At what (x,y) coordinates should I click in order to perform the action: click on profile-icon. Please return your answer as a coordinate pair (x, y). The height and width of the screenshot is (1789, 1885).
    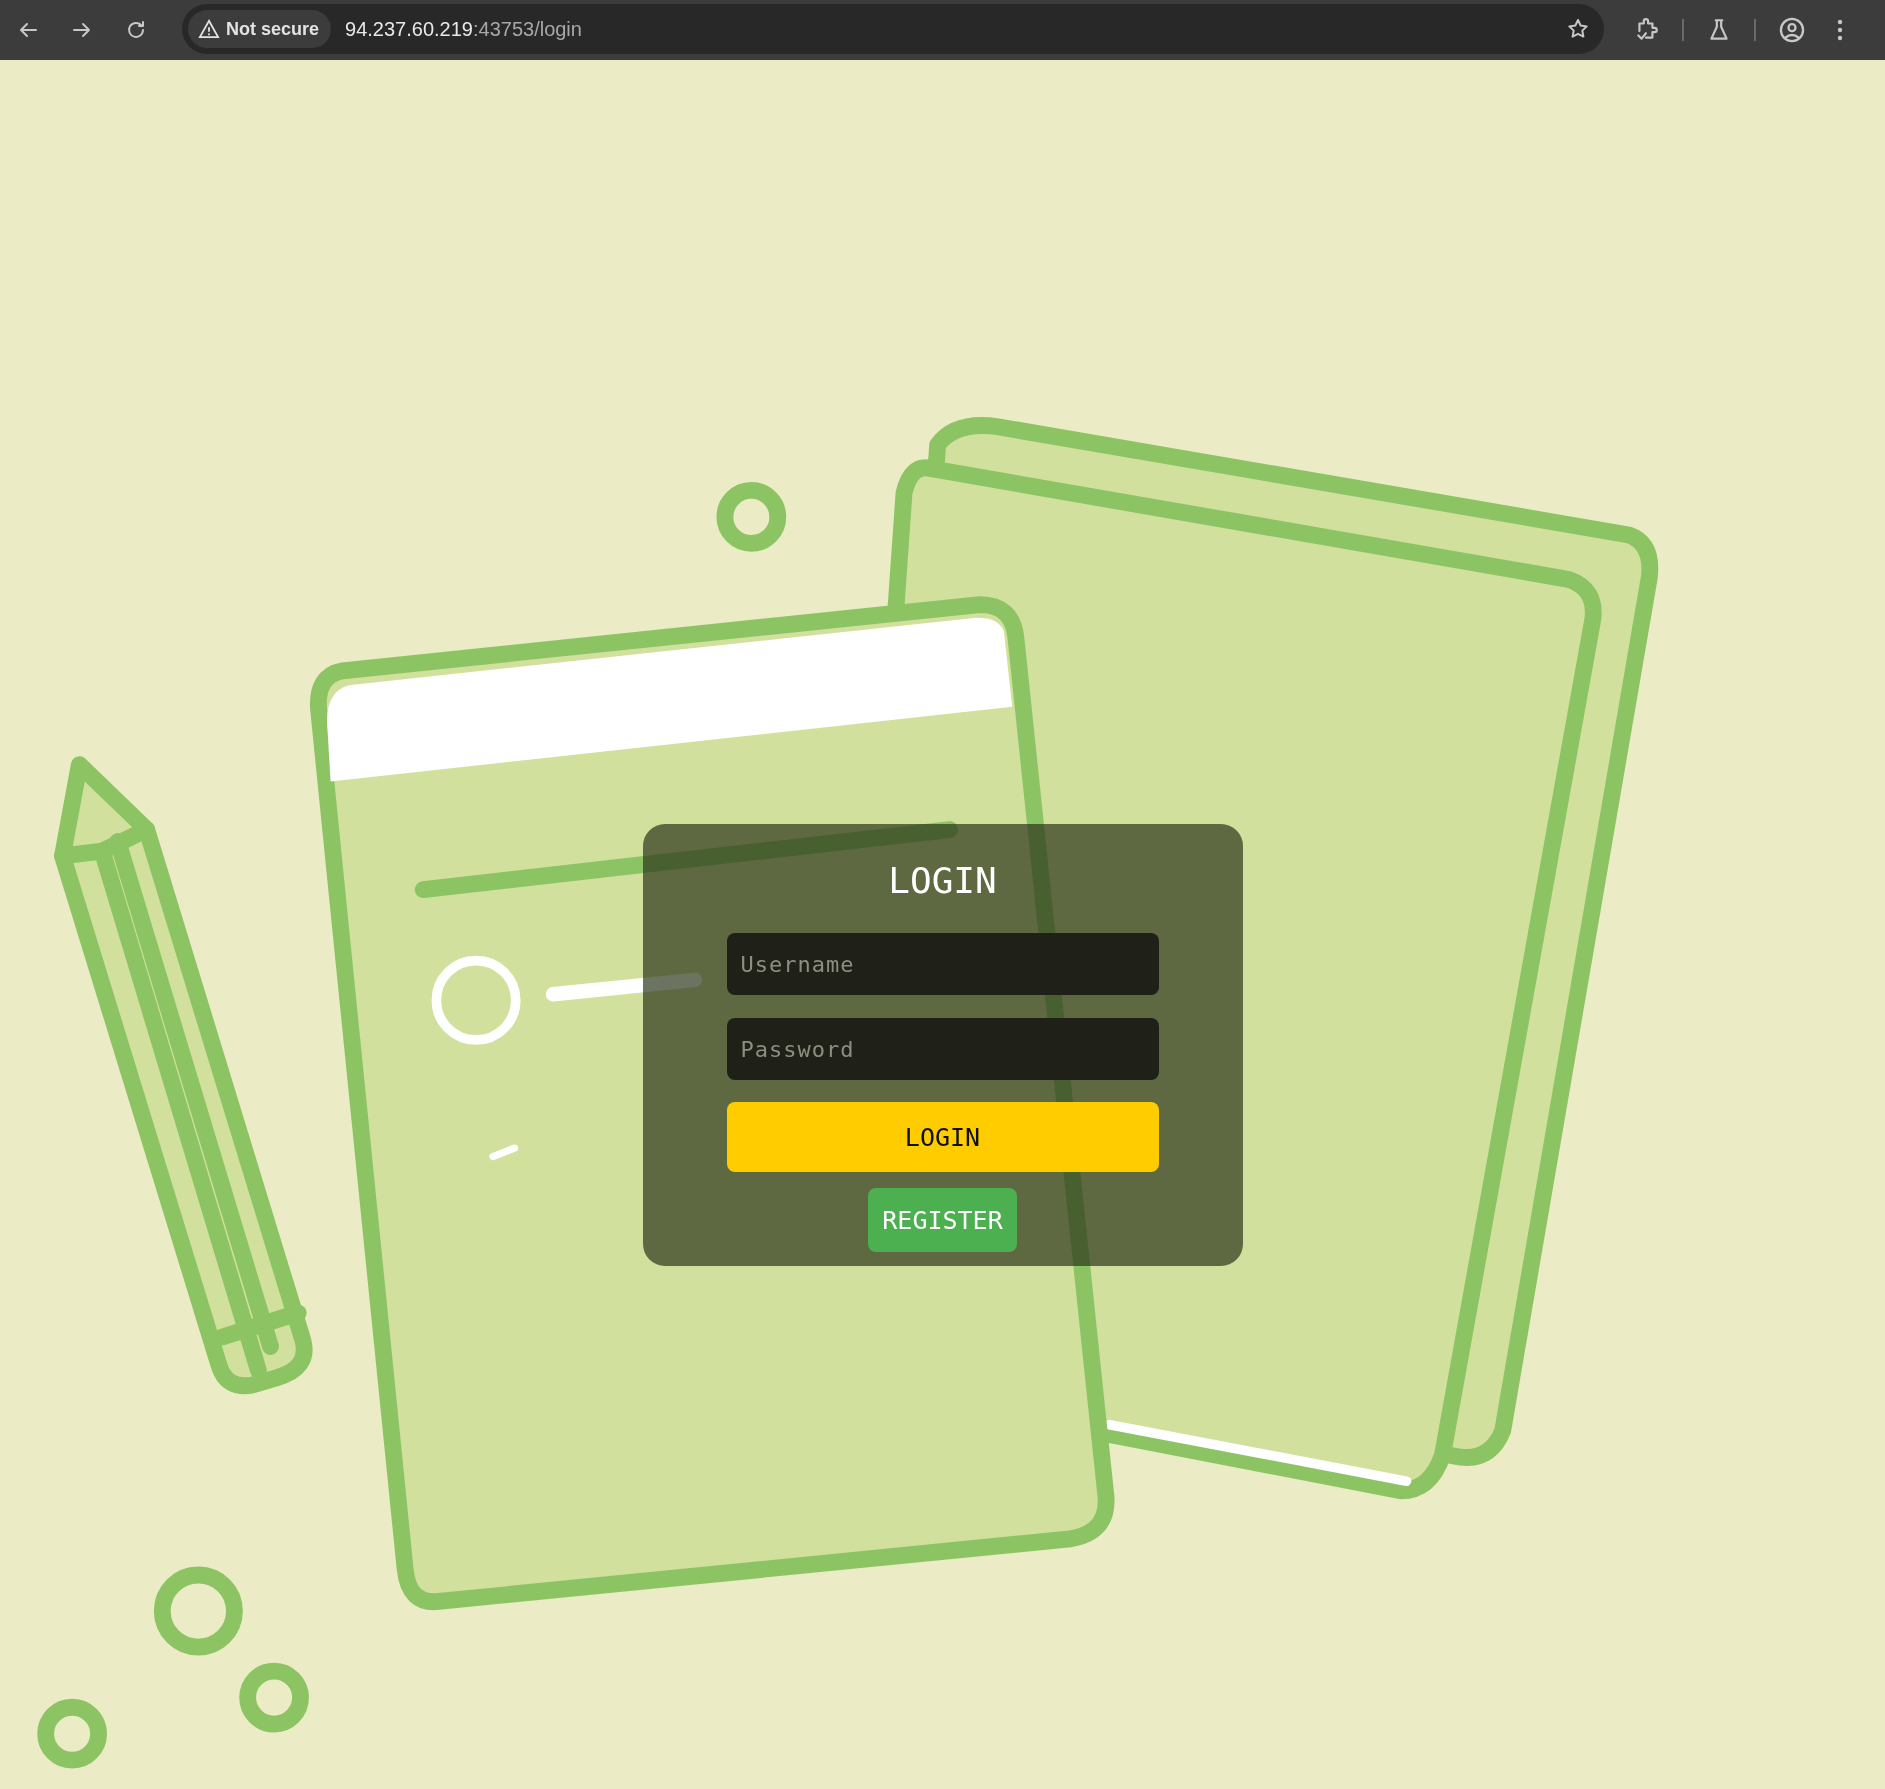
    Looking at the image, I should click on (1792, 30).